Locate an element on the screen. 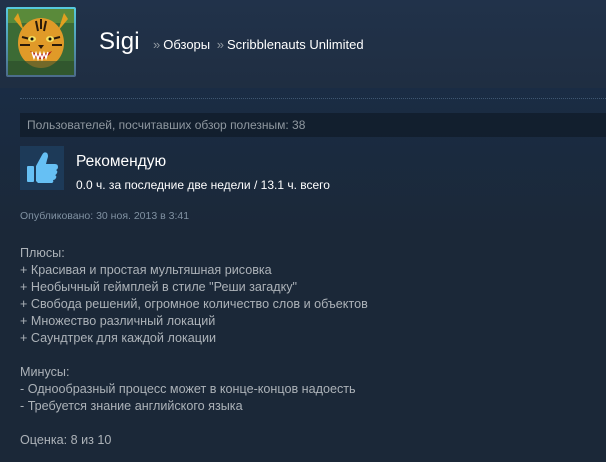  tiger-avatar-icon is located at coordinates (41, 42).